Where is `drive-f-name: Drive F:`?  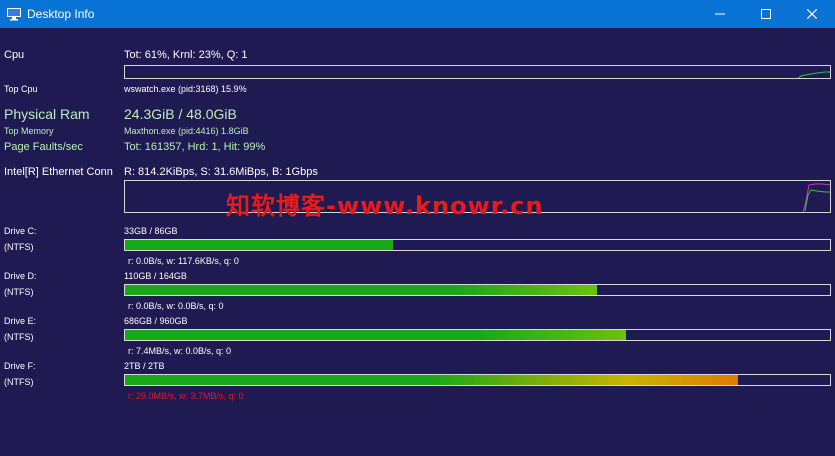
drive-f-name: Drive F: is located at coordinates (20, 366).